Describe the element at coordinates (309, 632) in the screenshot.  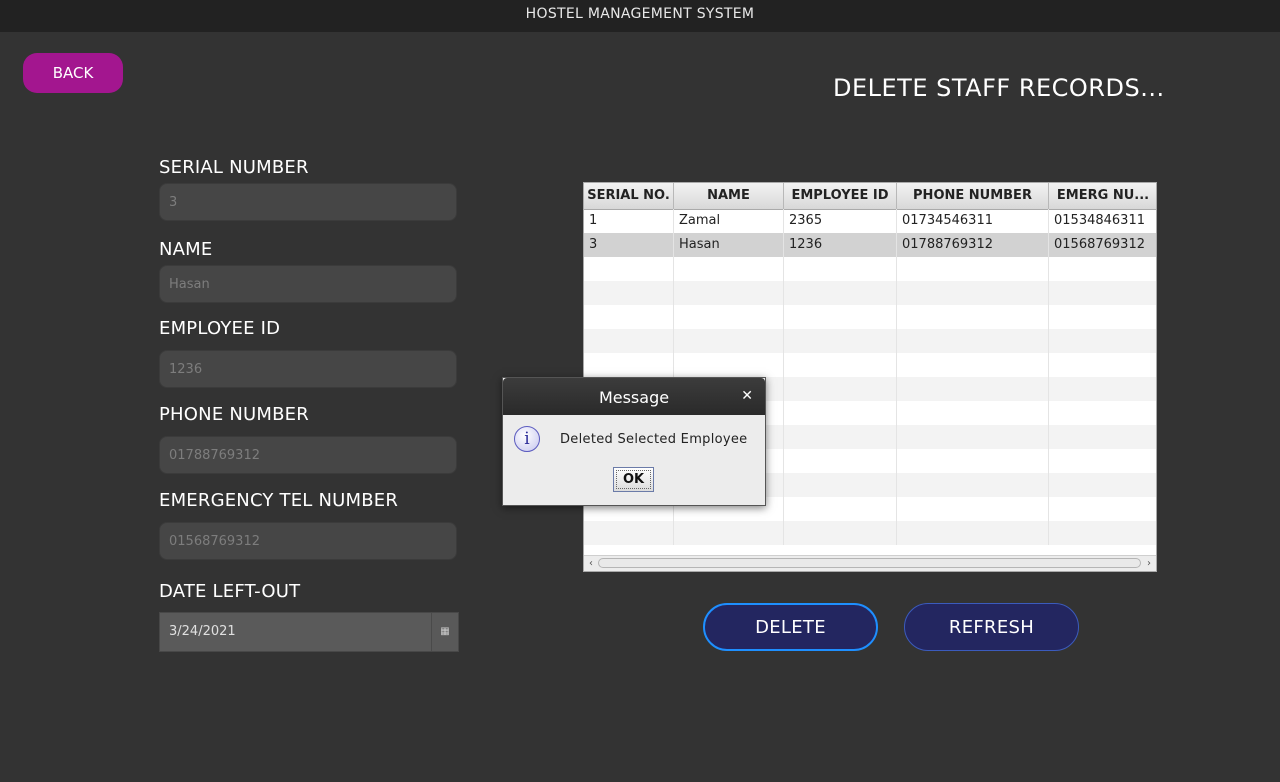
I see `date-left-out-field: 3/24/2021 ▦` at that location.